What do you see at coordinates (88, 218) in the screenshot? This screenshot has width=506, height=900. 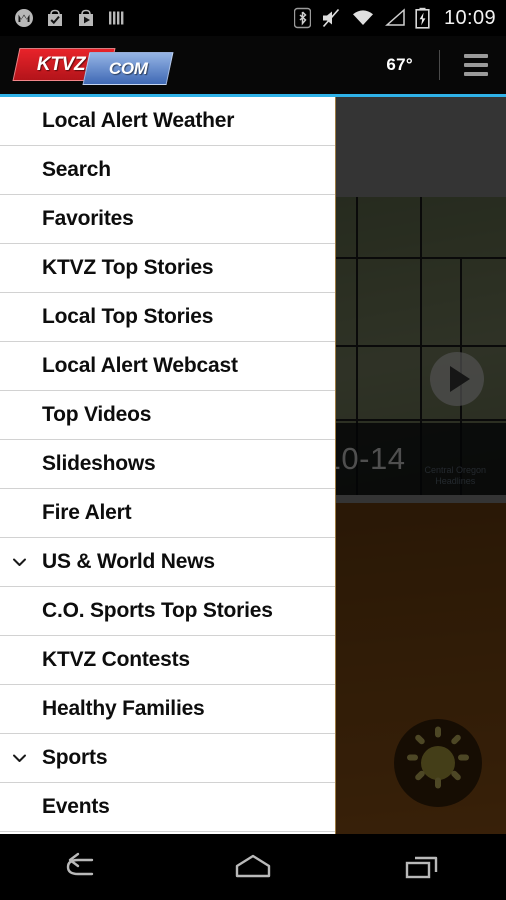 I see `drawer-item-label: Favorites` at bounding box center [88, 218].